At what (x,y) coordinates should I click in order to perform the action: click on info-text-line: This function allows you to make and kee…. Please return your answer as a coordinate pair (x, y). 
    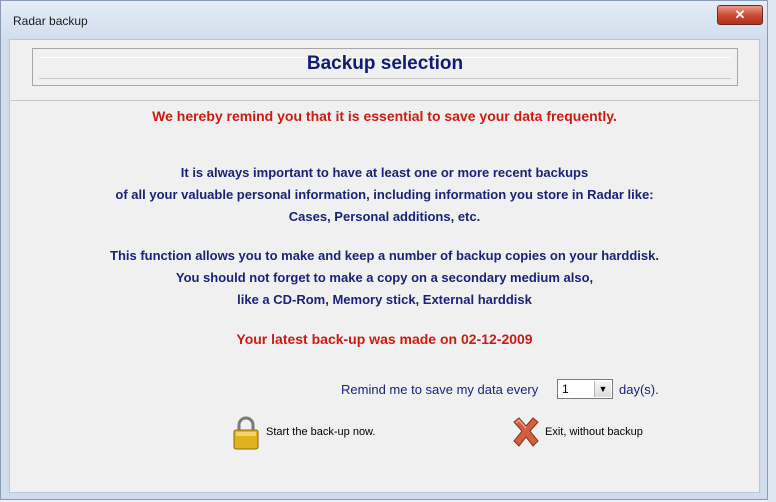
    Looking at the image, I should click on (384, 255).